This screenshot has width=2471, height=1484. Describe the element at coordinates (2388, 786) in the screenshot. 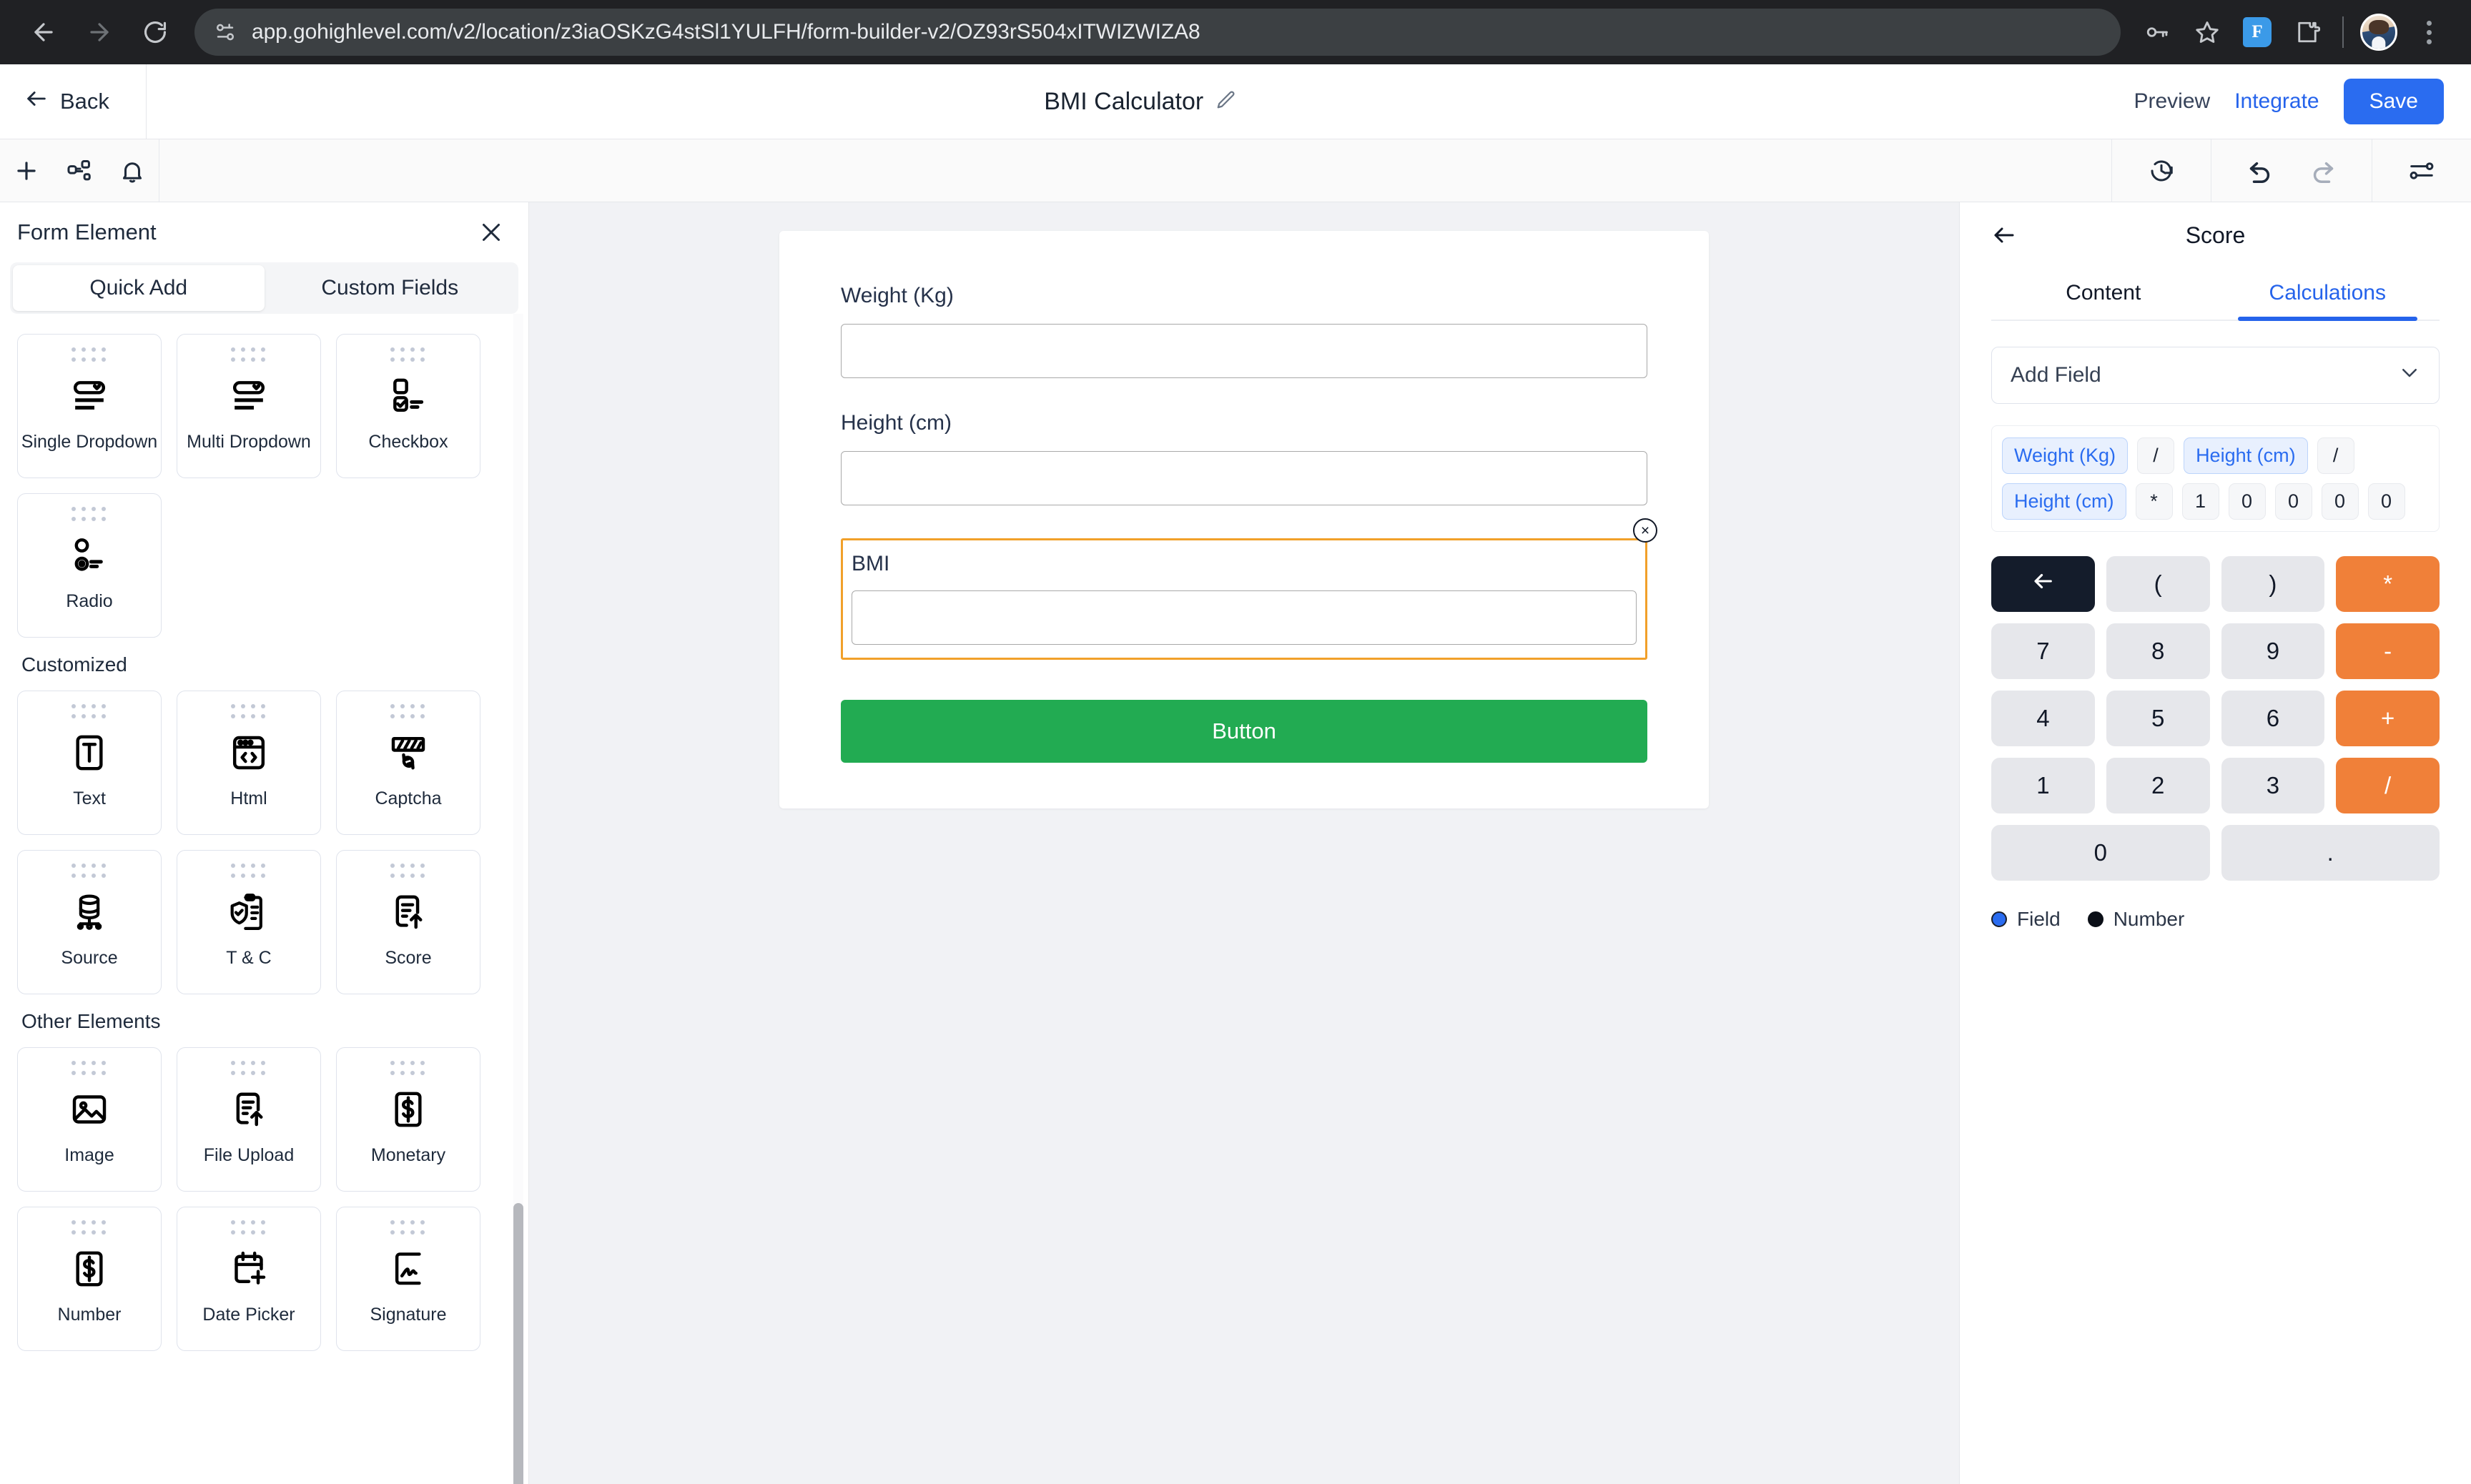

I see `key-divide: /` at that location.